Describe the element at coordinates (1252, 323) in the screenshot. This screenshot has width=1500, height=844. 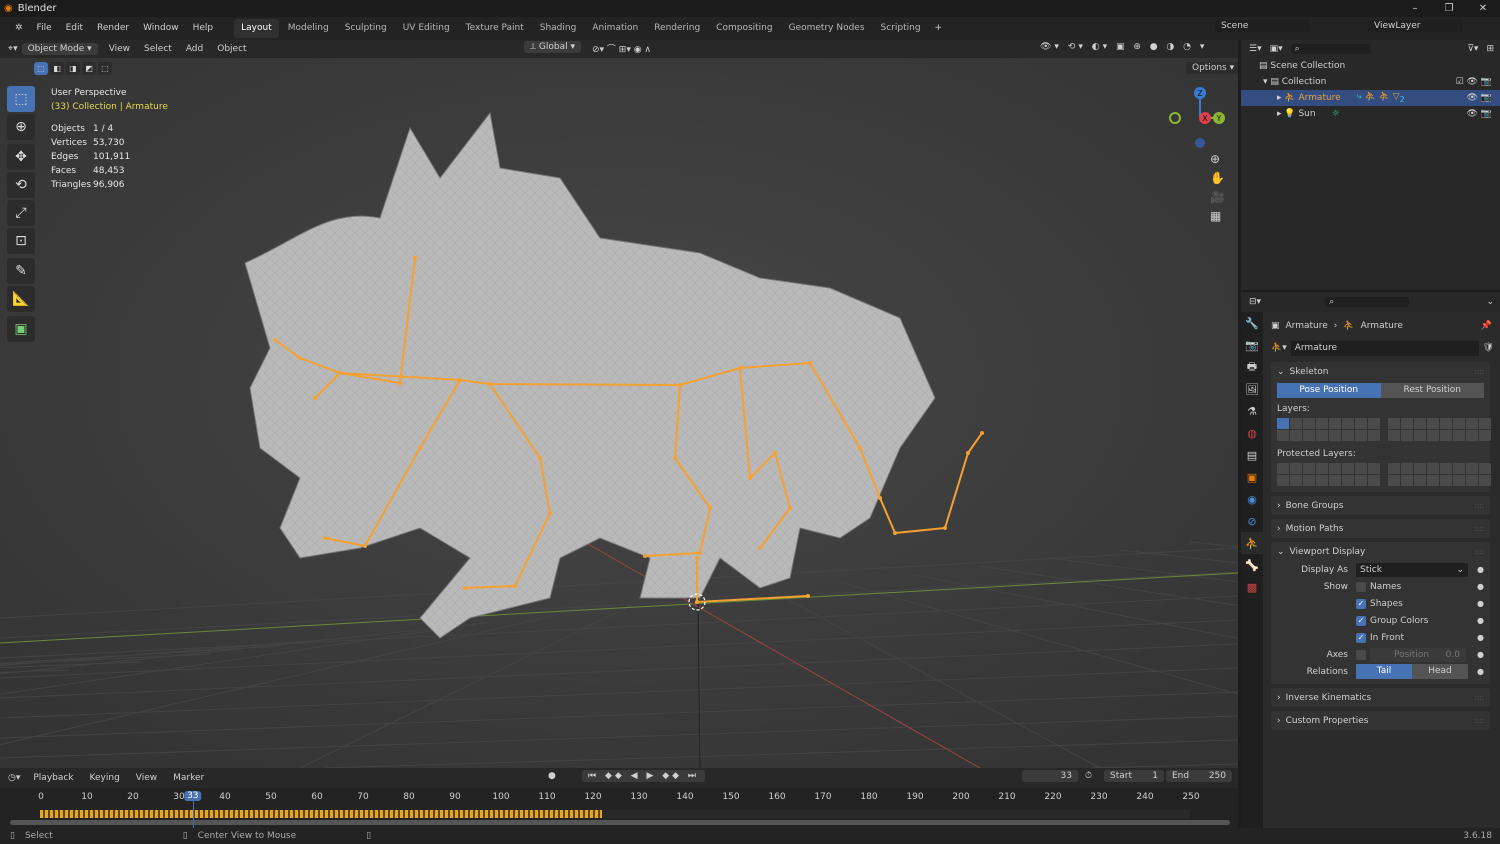
I see `tool-tab-icon: 🔧` at that location.